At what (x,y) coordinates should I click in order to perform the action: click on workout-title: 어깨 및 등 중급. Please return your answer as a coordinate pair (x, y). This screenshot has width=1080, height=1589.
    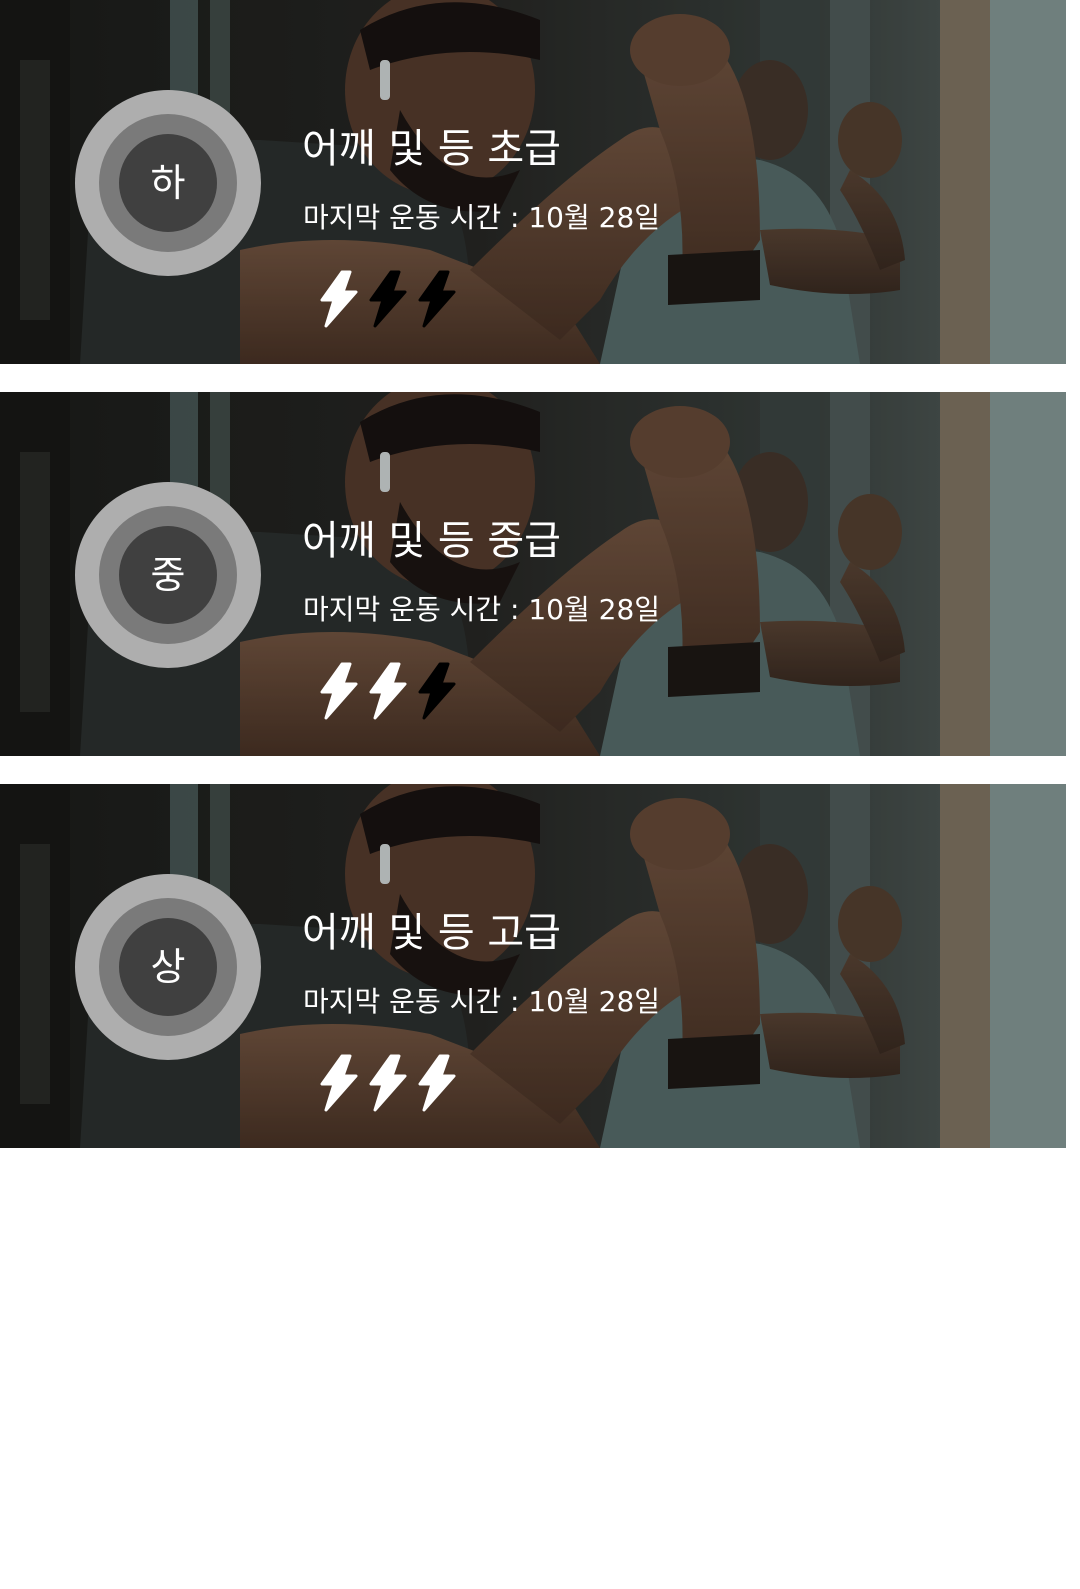
    Looking at the image, I should click on (431, 541).